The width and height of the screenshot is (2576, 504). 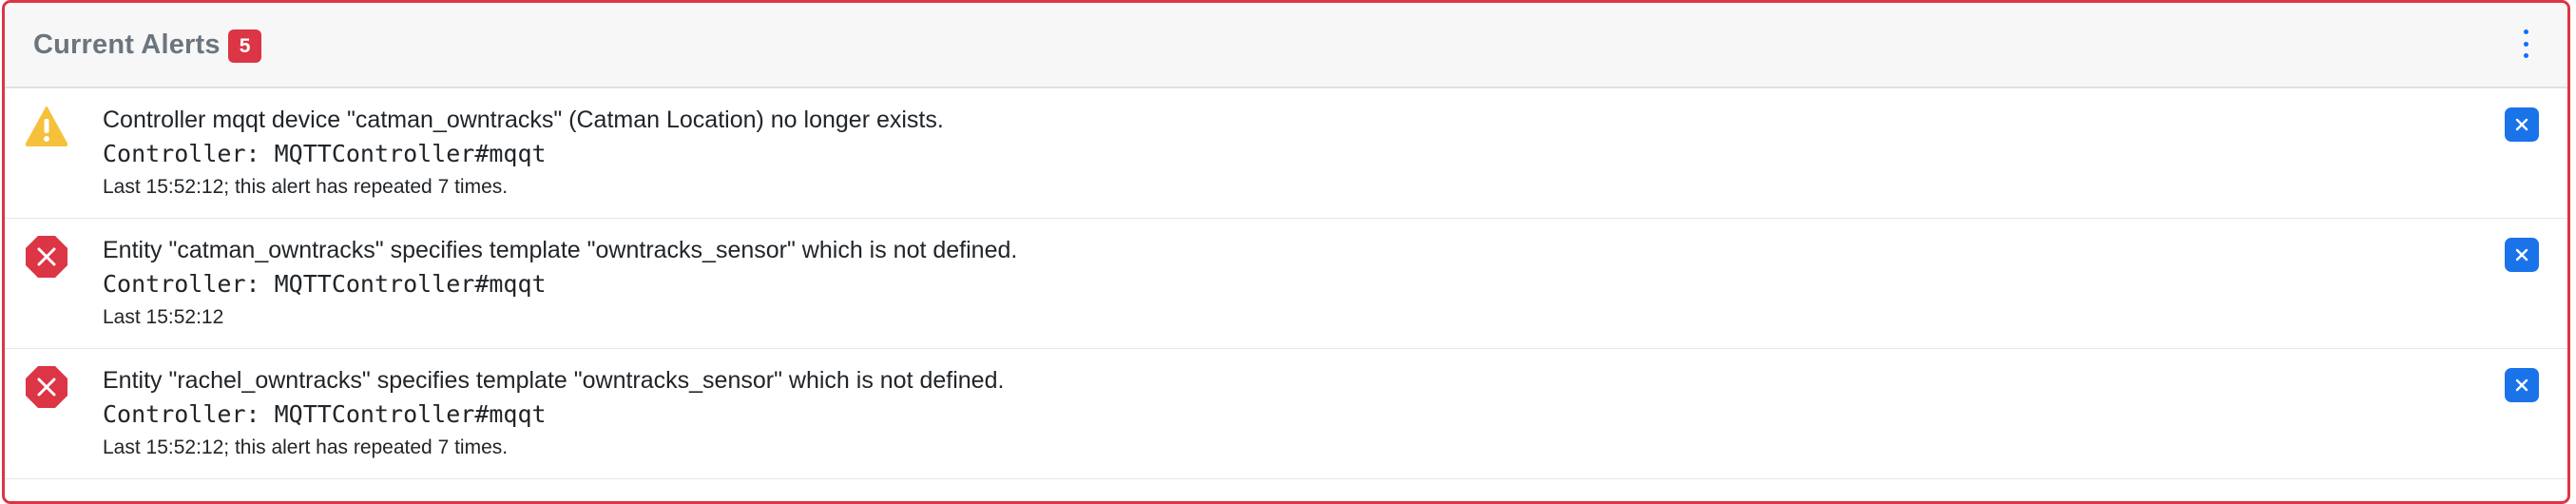 What do you see at coordinates (163, 317) in the screenshot?
I see `alert-meta: Last 15:52:12` at bounding box center [163, 317].